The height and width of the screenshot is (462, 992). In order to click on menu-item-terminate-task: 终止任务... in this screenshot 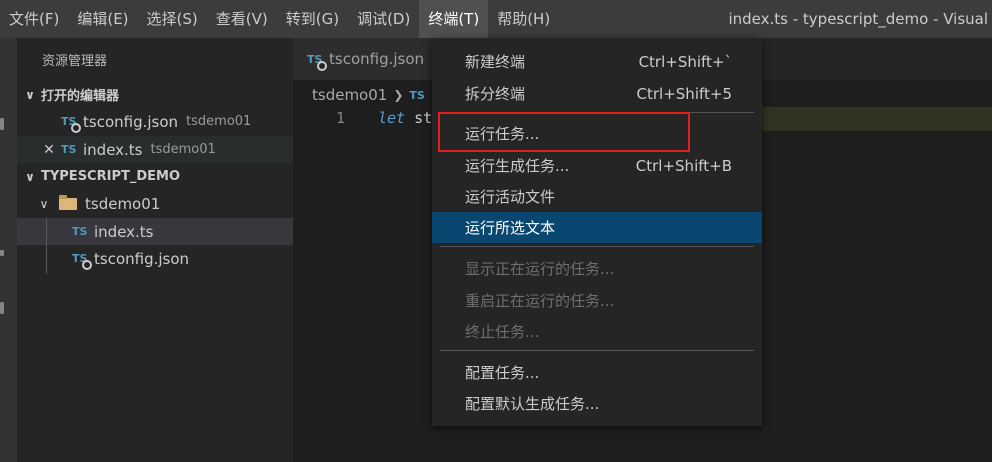, I will do `click(597, 331)`.